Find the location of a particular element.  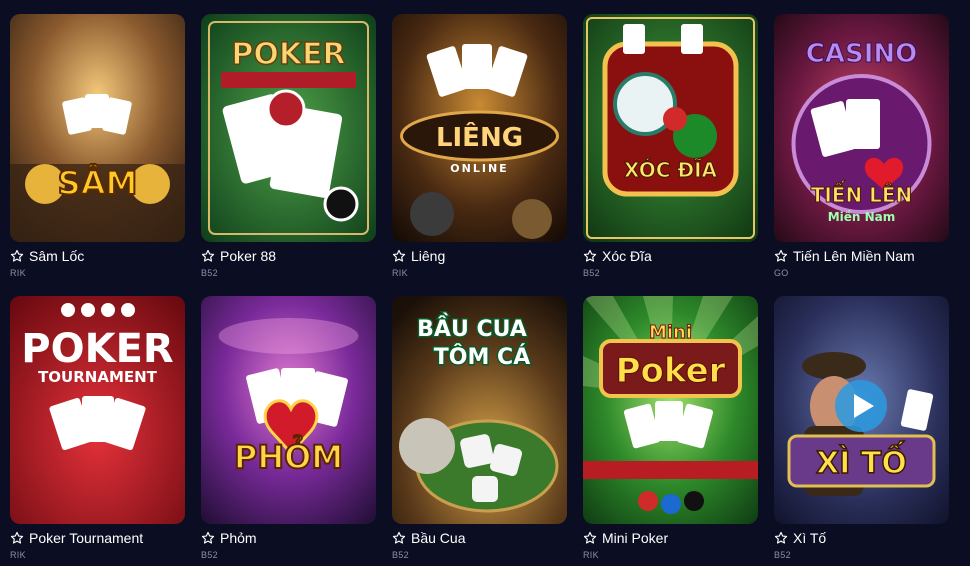

artwork-logo-subtext: Miền Nam is located at coordinates (862, 217).